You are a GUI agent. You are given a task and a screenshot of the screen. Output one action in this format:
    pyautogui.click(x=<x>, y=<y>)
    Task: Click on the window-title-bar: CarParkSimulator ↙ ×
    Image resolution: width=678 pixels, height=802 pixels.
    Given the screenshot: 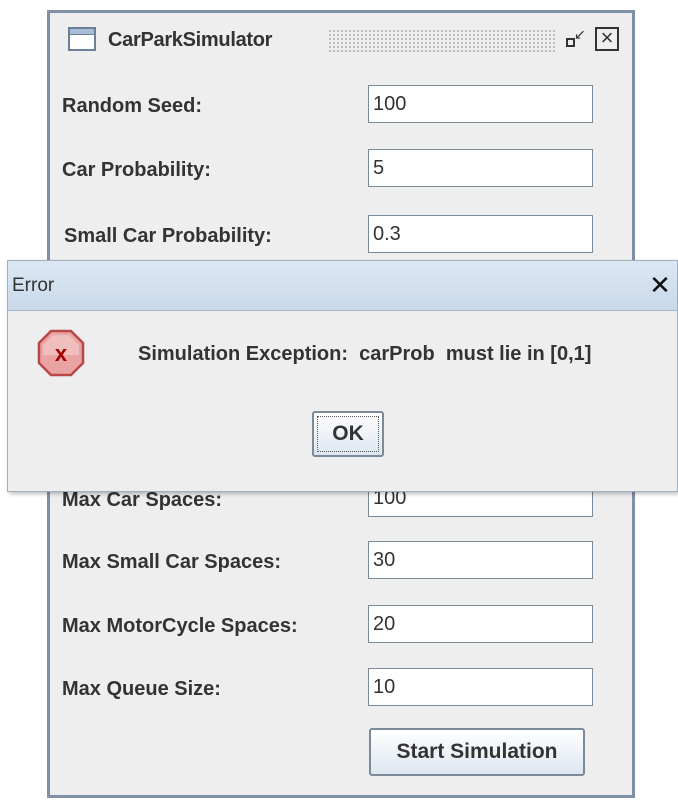 What is the action you would take?
    pyautogui.click(x=341, y=43)
    